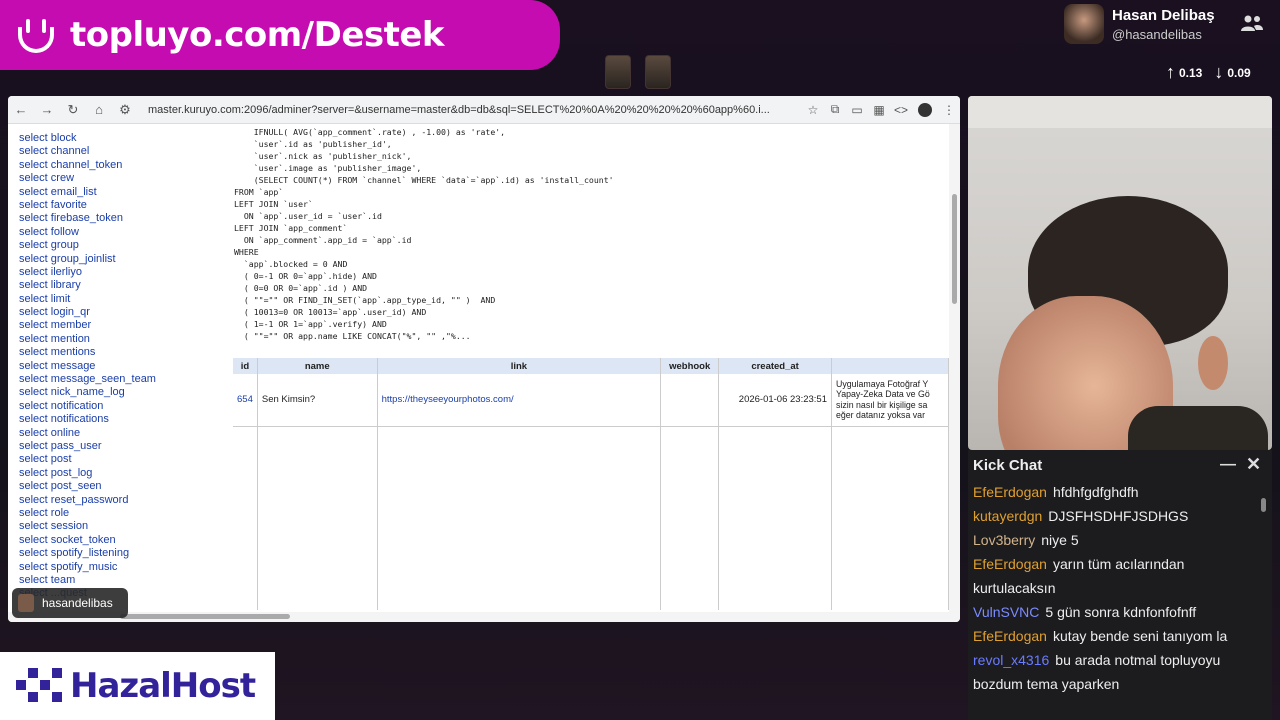  I want to click on column-header: webhook, so click(690, 366).